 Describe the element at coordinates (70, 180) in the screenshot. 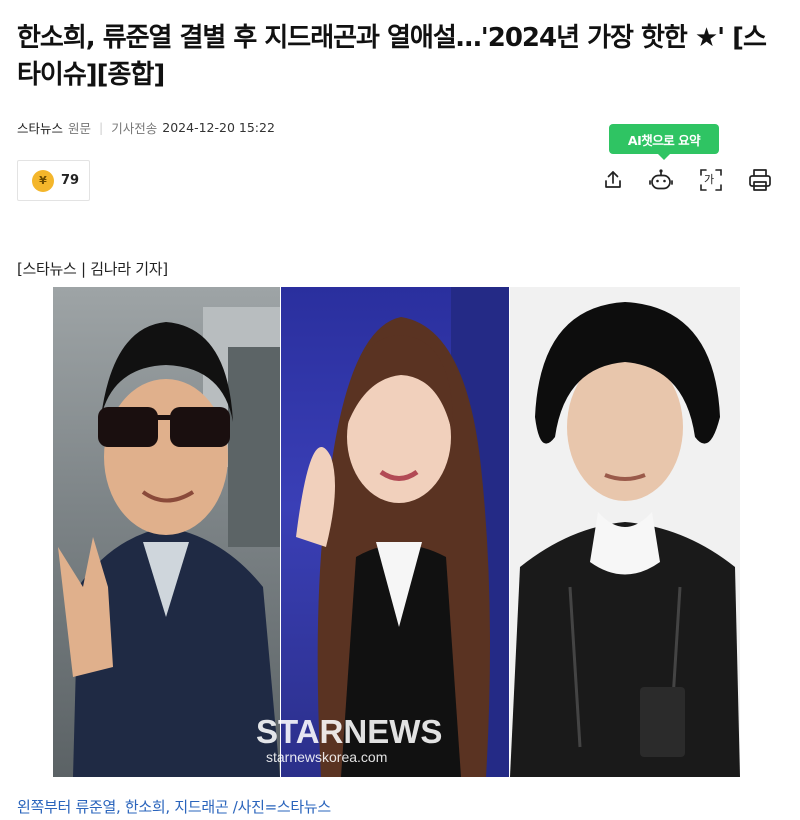

I see `reaction-count: 79` at that location.